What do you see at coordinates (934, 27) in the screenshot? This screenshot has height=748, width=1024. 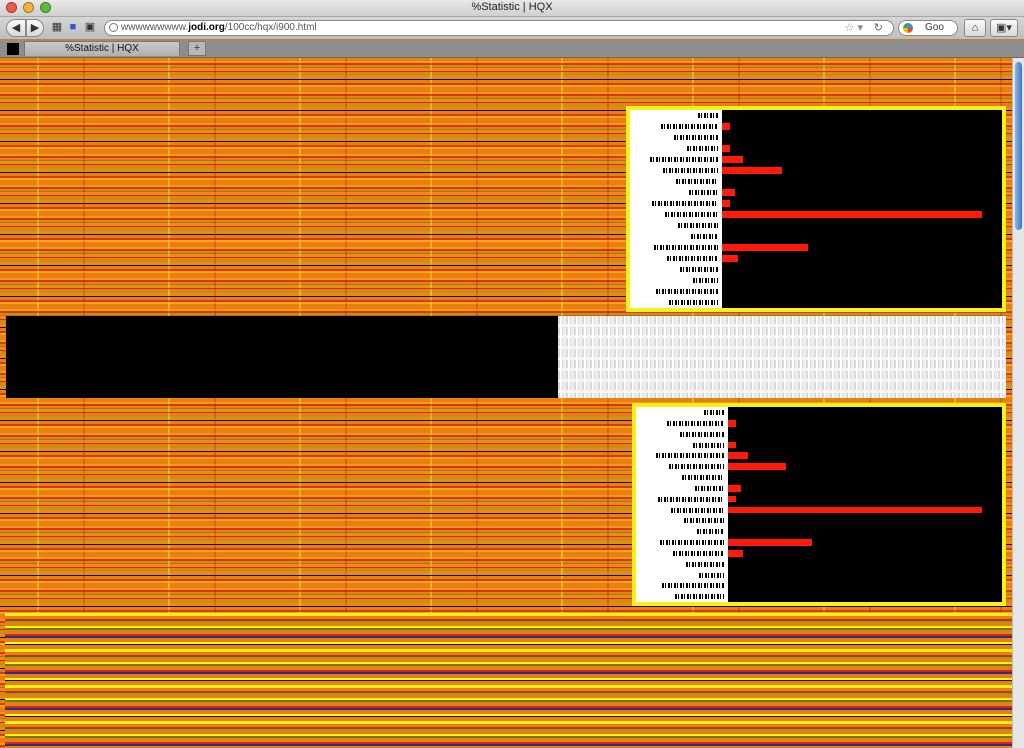 I see `search-text: Goo` at bounding box center [934, 27].